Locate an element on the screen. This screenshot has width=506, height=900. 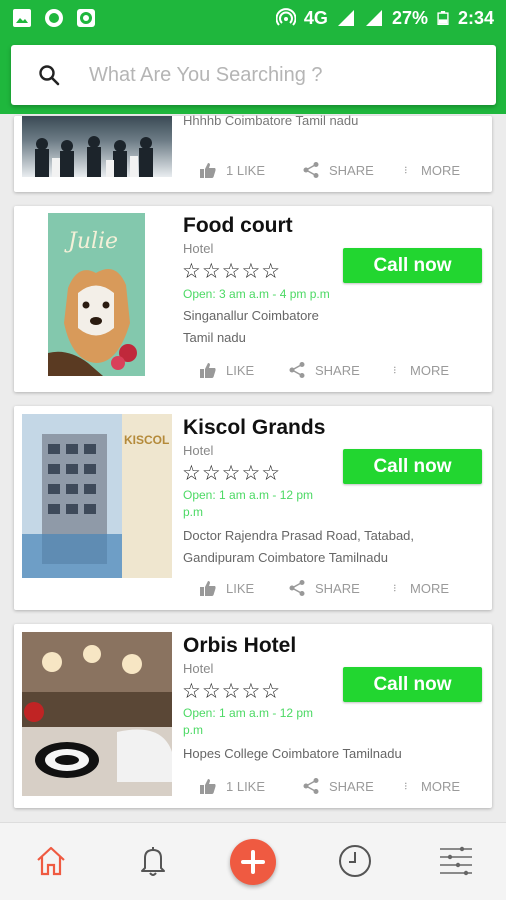
search-icon is located at coordinates (49, 75).